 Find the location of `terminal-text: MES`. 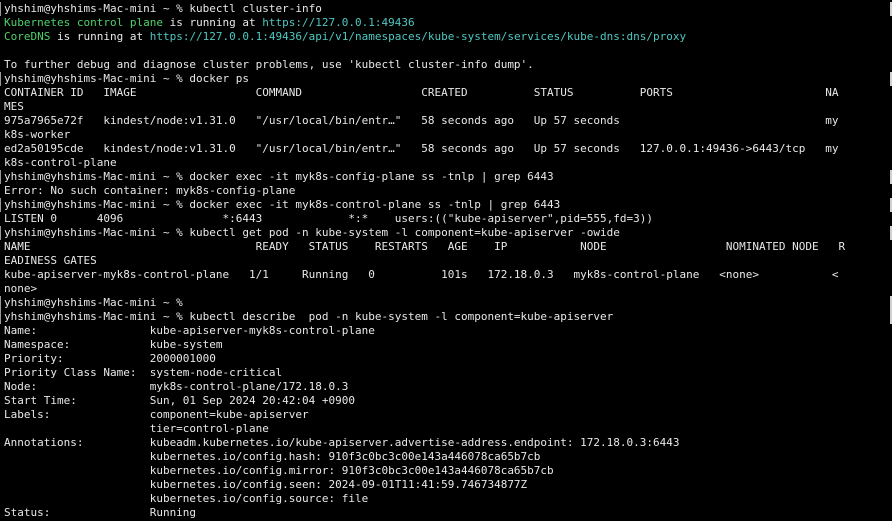

terminal-text: MES is located at coordinates (14, 106).